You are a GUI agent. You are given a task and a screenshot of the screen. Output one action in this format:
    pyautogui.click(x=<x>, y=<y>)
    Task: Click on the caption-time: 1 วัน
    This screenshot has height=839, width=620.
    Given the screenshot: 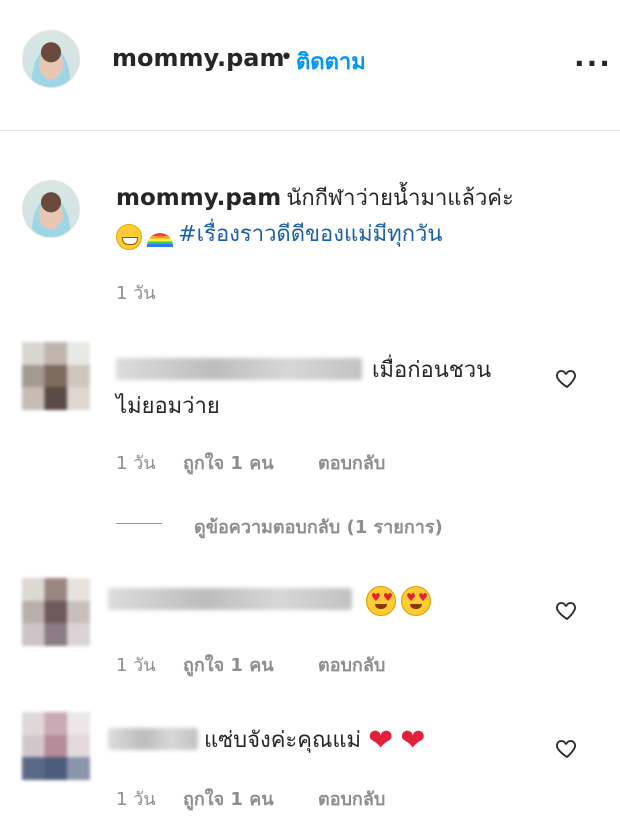 What is the action you would take?
    pyautogui.click(x=136, y=293)
    